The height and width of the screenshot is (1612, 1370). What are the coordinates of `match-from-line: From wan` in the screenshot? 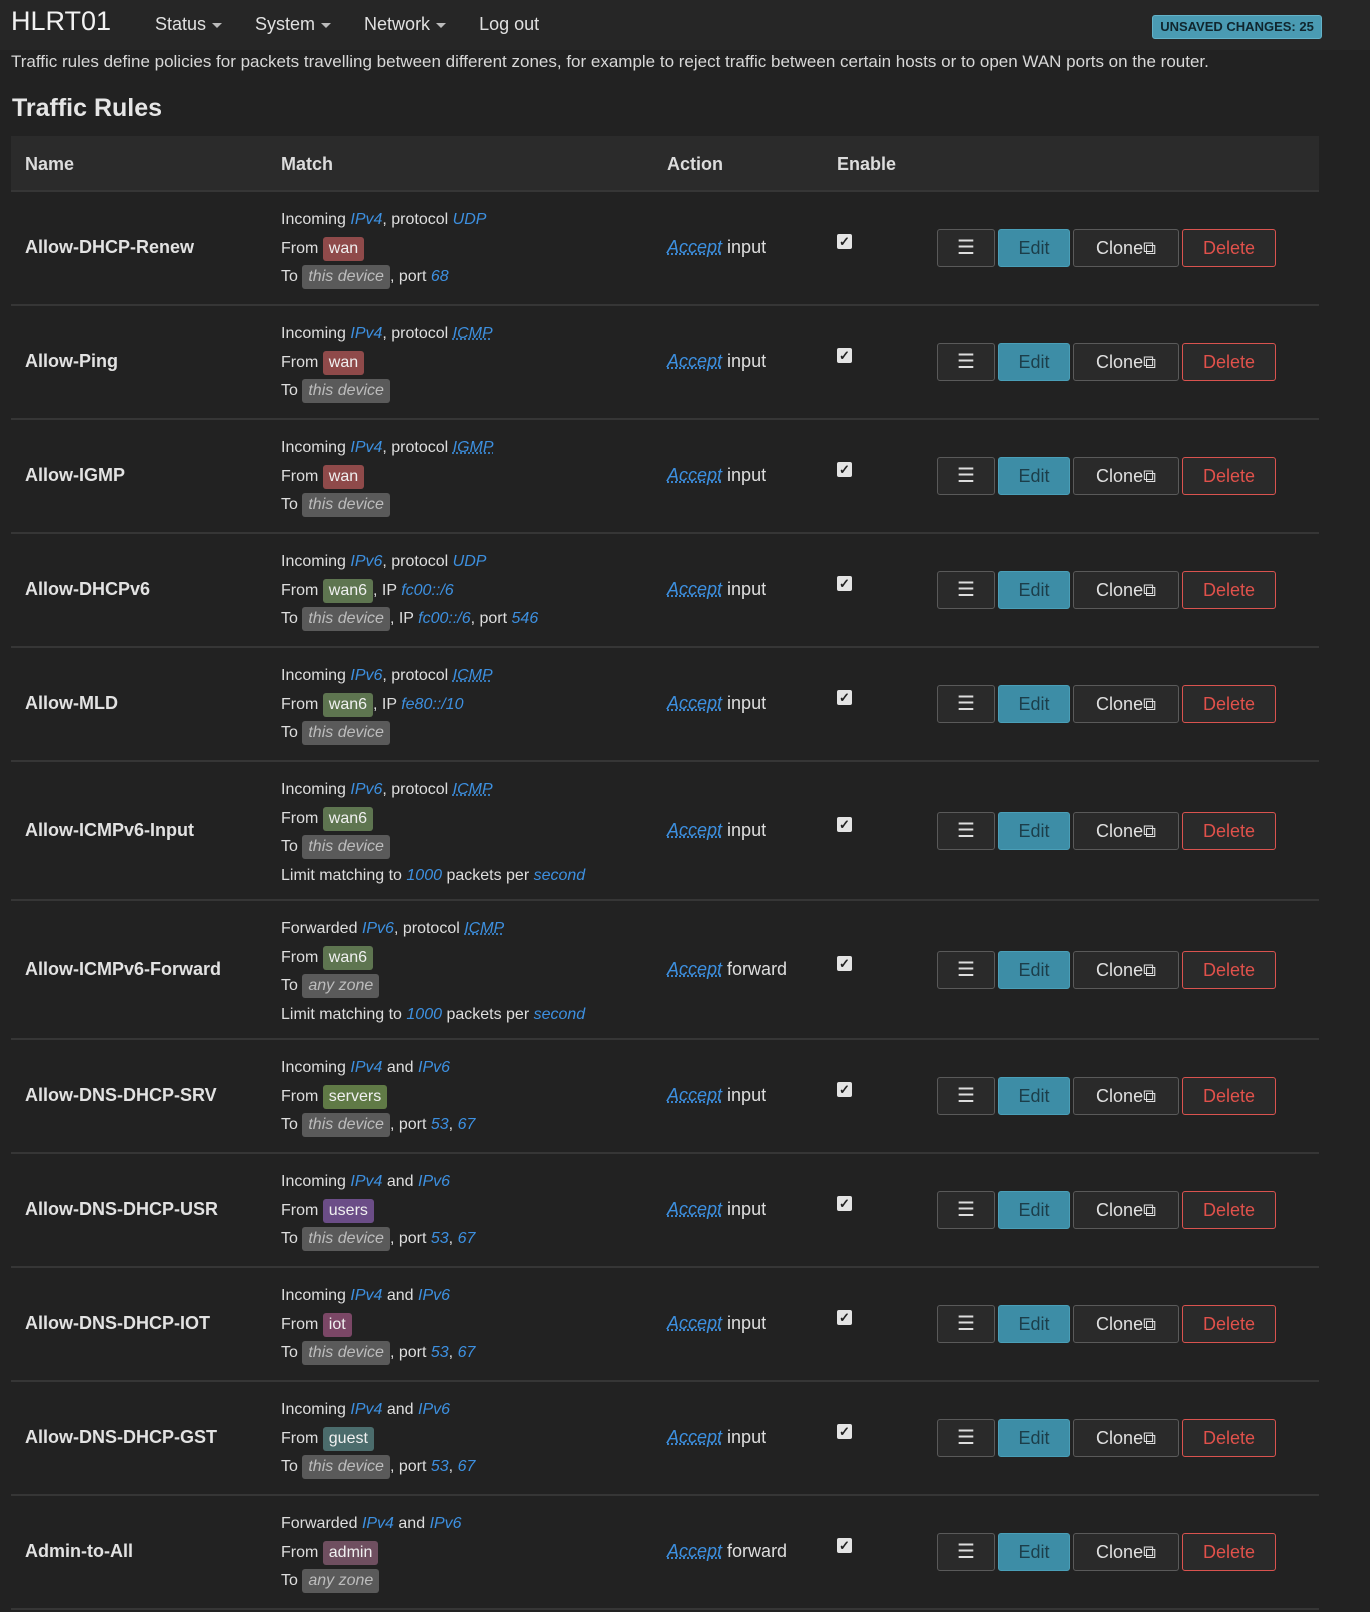 It's located at (383, 249).